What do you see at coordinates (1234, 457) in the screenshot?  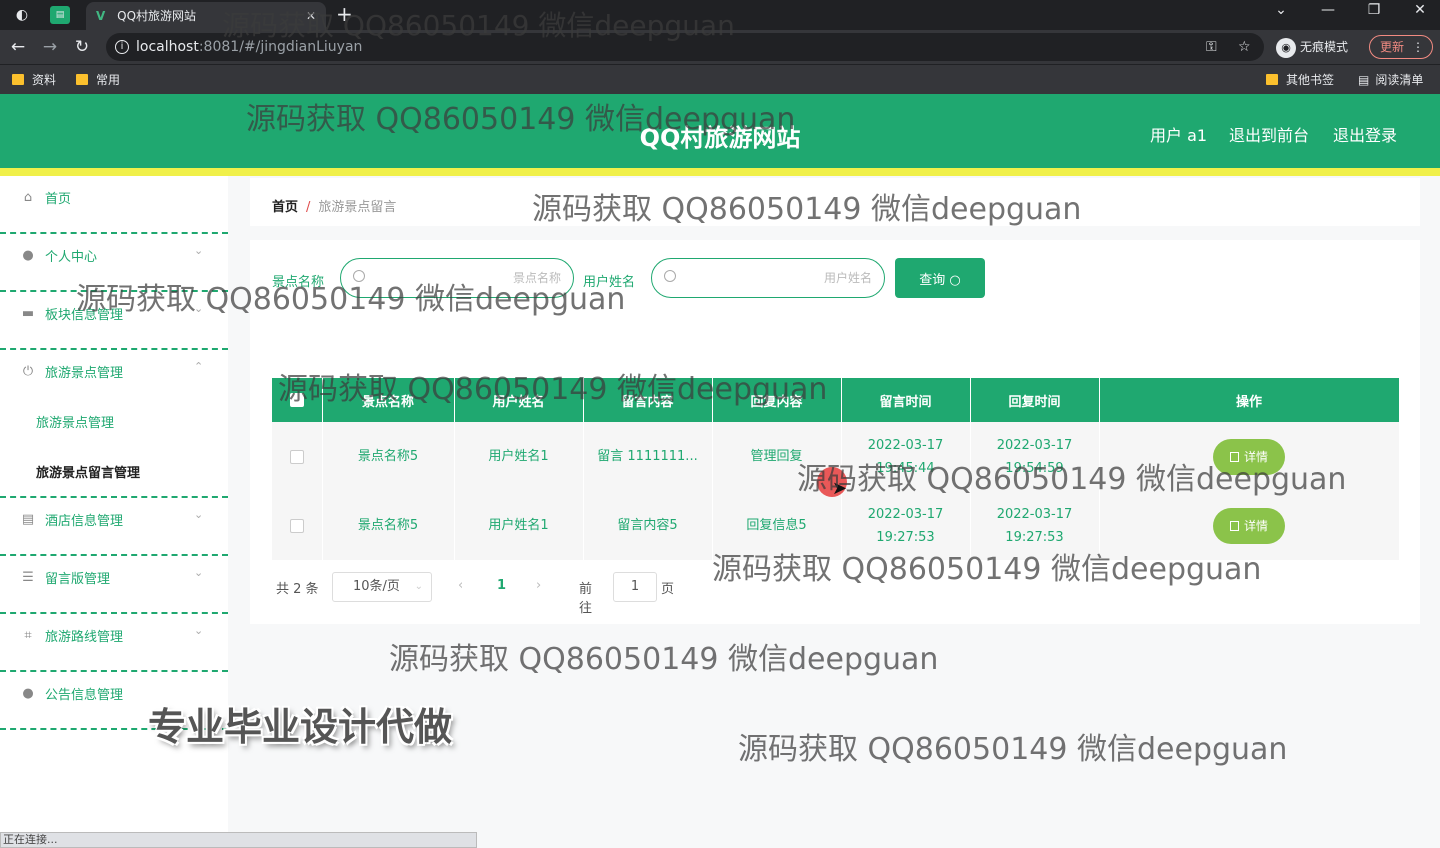 I see `detail-icon` at bounding box center [1234, 457].